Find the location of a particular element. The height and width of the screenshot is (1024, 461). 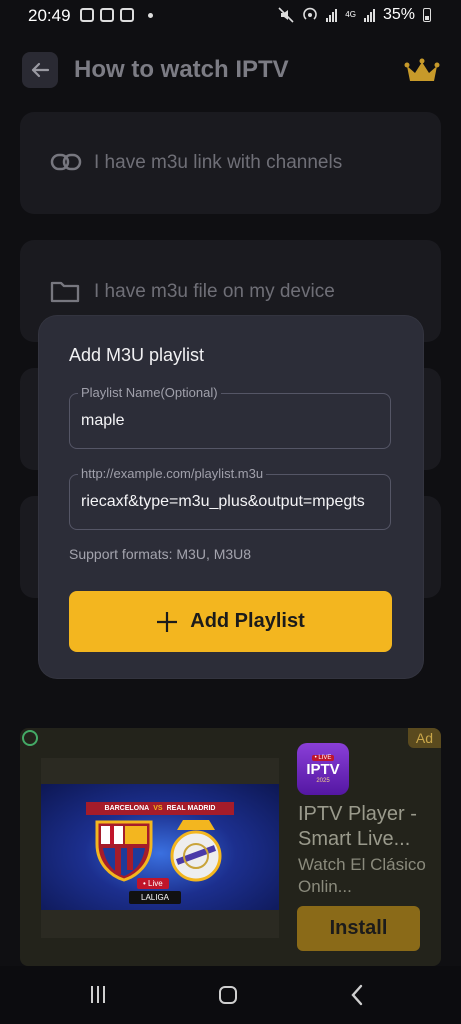

recents-button is located at coordinates (98, 994).